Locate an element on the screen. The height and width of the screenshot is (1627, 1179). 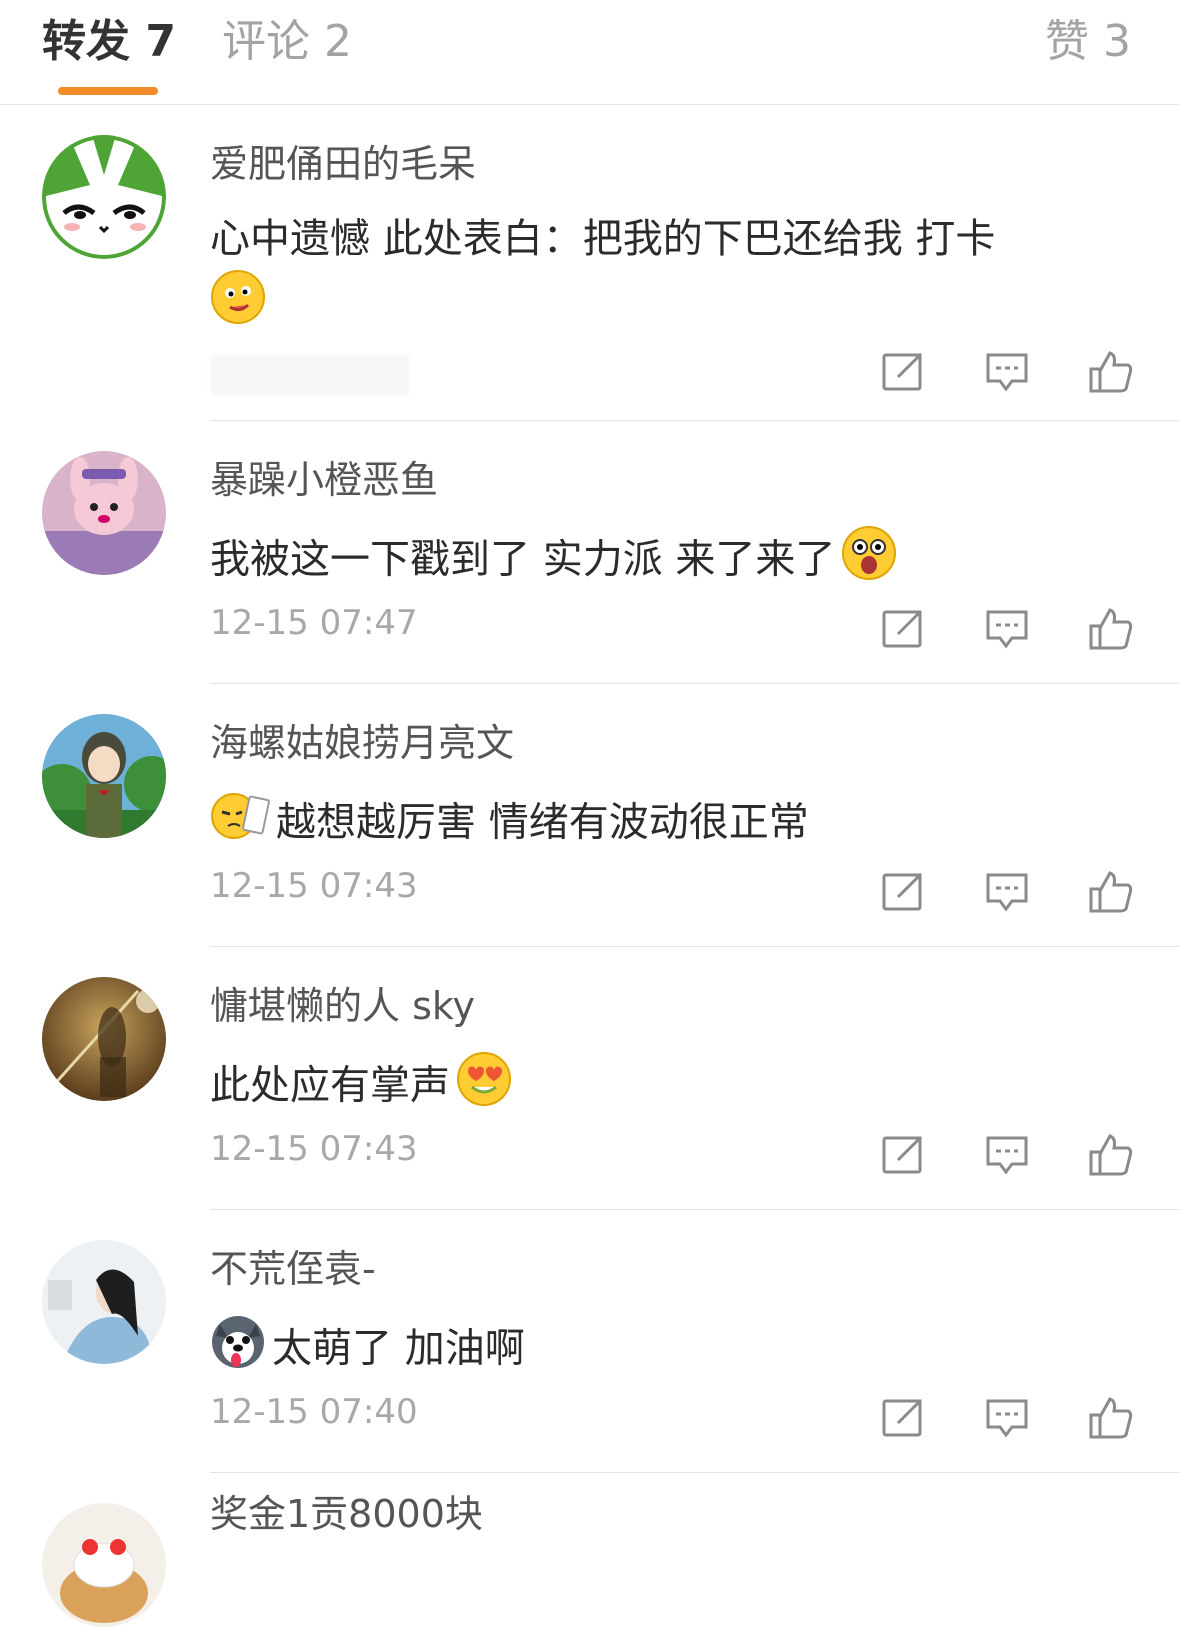
username: 慵堪懒的人 sky is located at coordinates (342, 1006).